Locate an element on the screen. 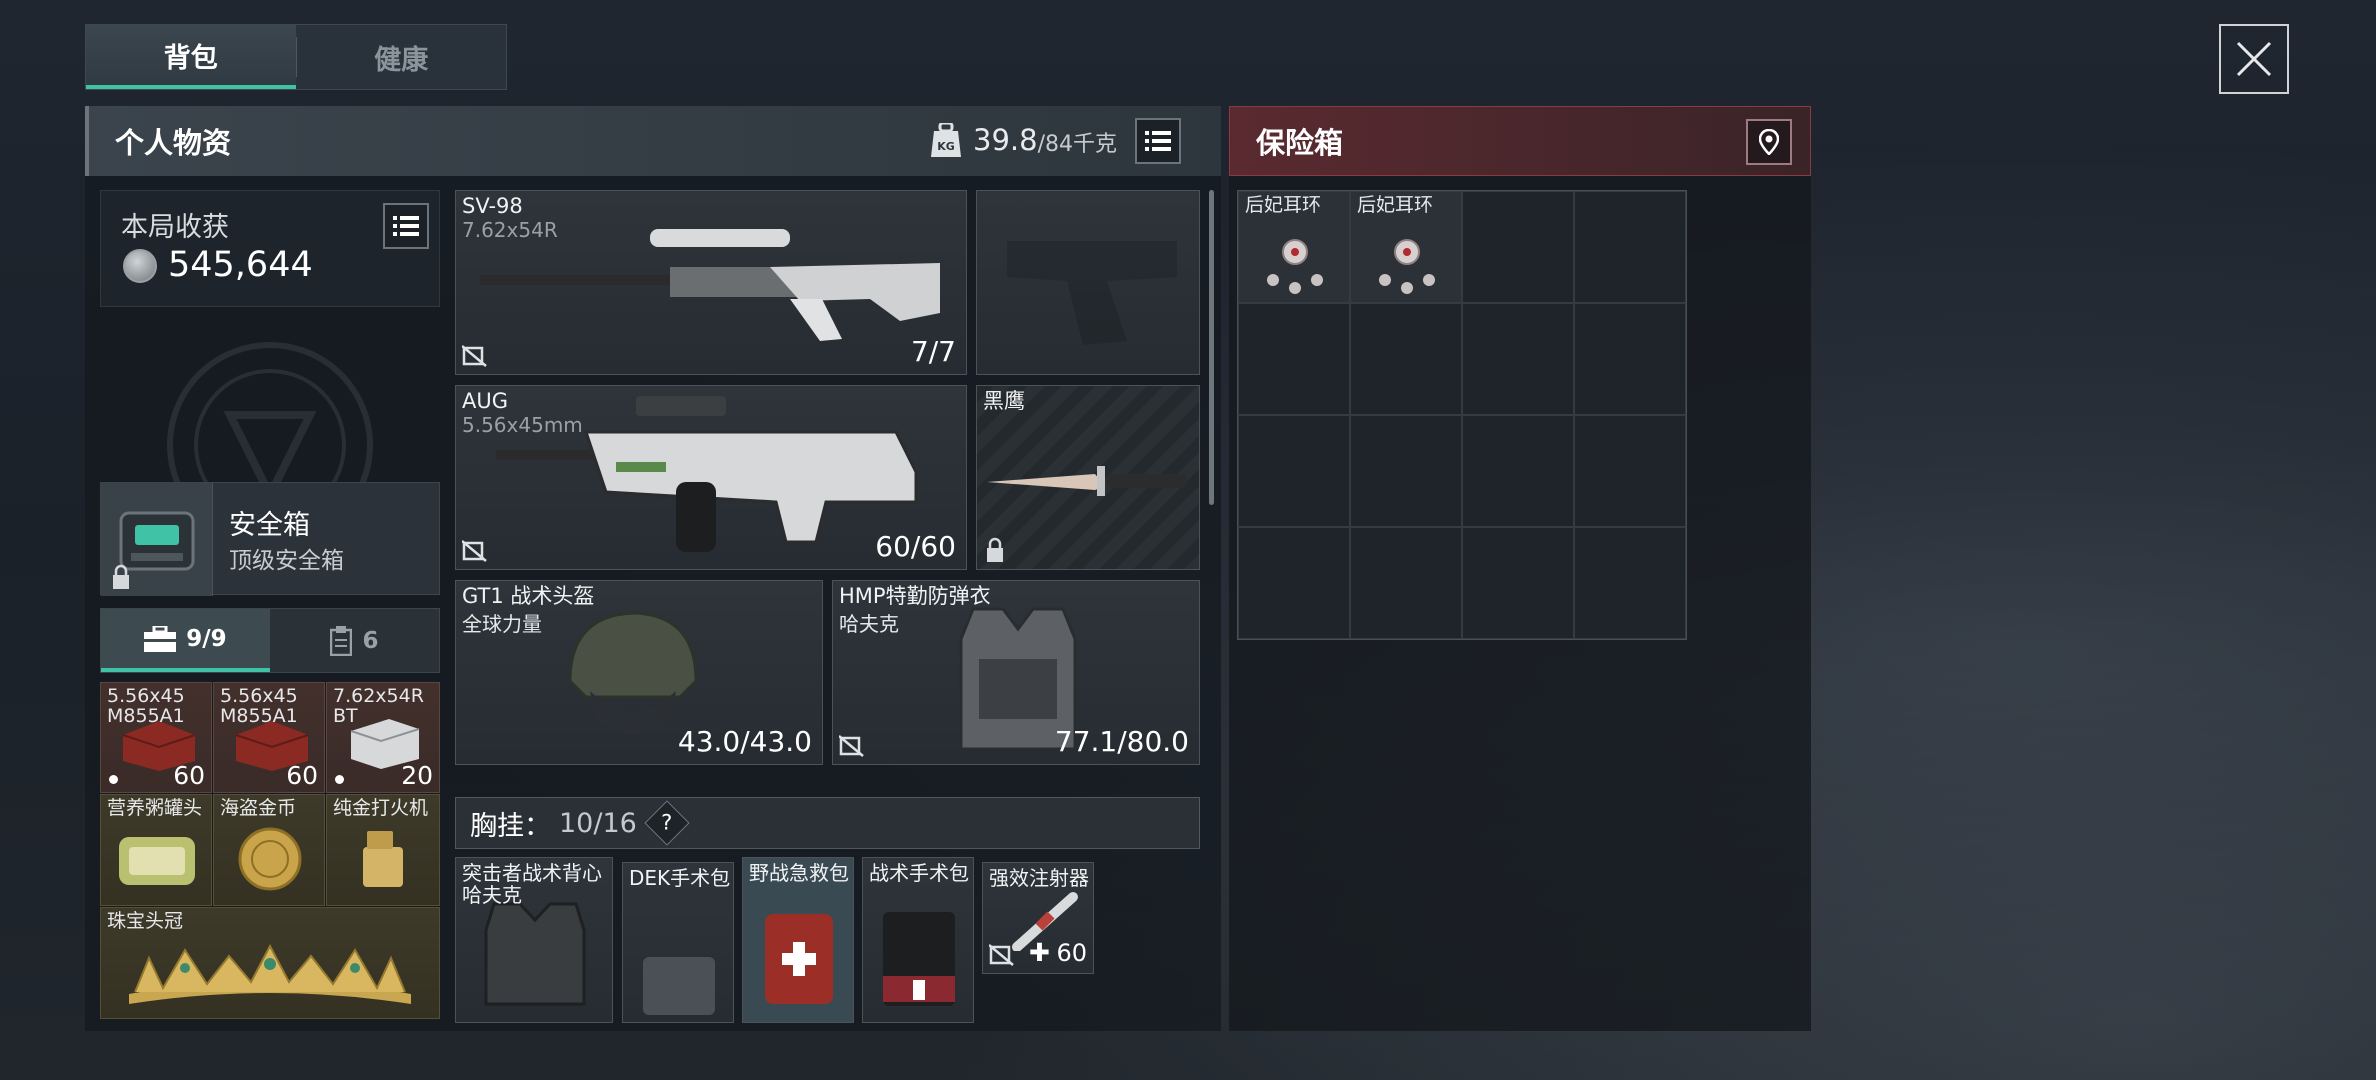  secure-cell-earring-1: 后妃耳环 is located at coordinates (1294, 247).